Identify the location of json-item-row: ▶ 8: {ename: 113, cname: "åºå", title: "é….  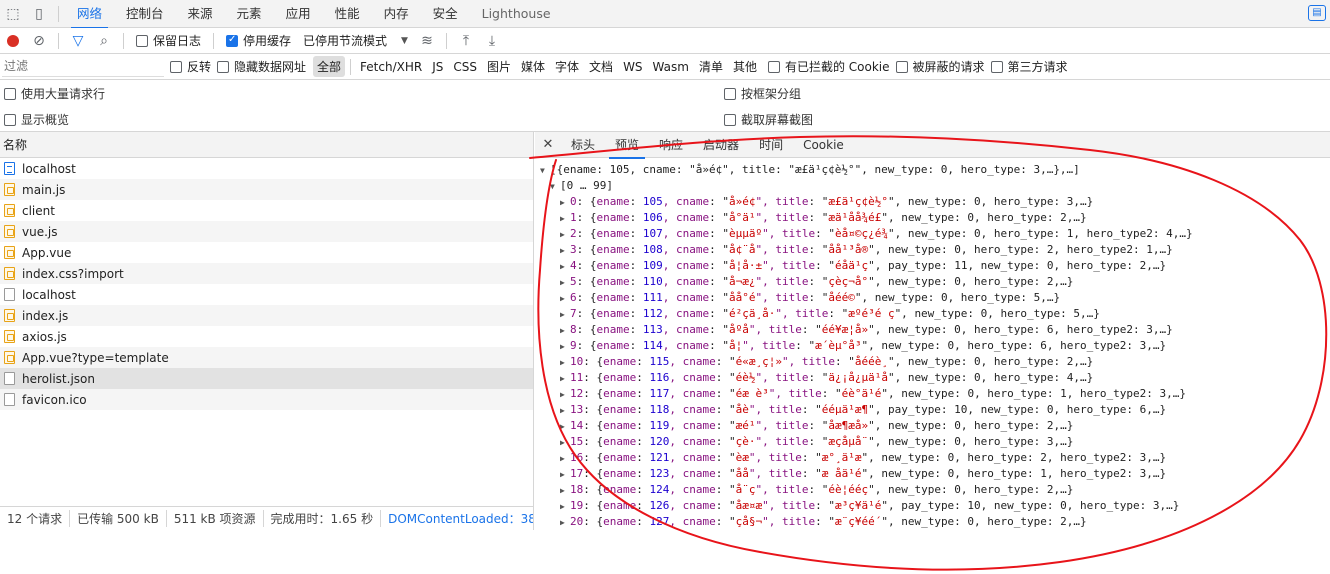
(935, 330).